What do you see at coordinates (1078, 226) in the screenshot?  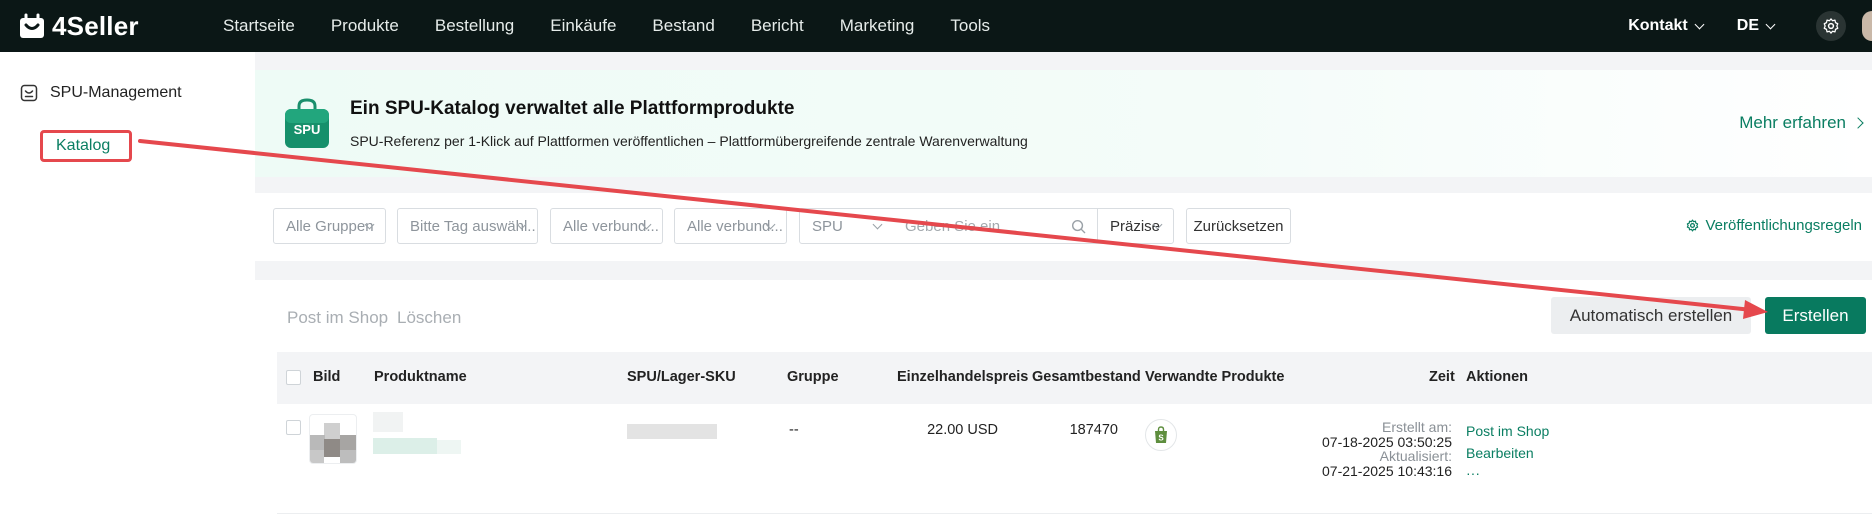 I see `search-icon` at bounding box center [1078, 226].